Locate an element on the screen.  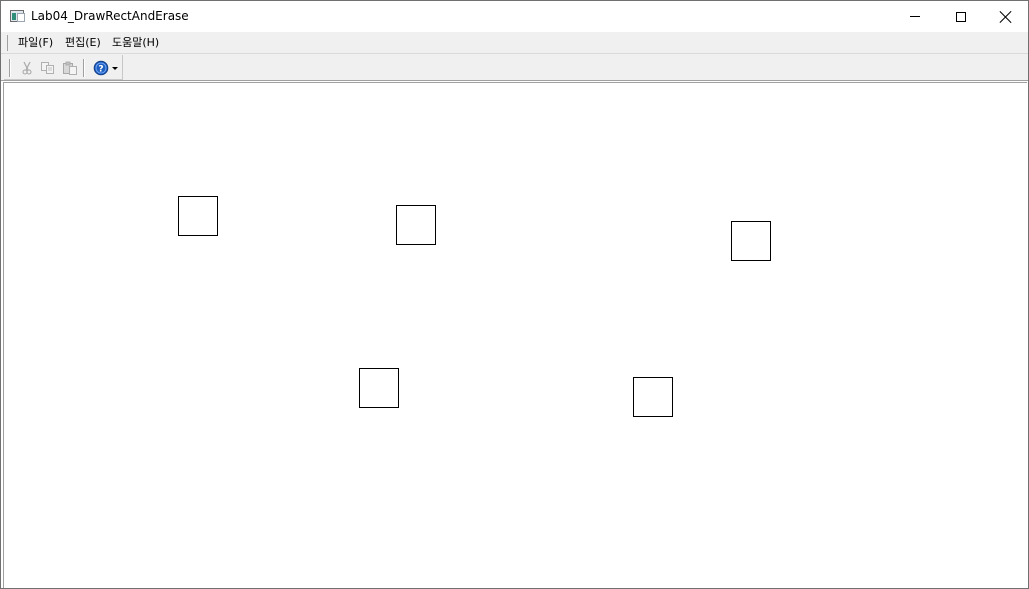
maximize-icon is located at coordinates (961, 16).